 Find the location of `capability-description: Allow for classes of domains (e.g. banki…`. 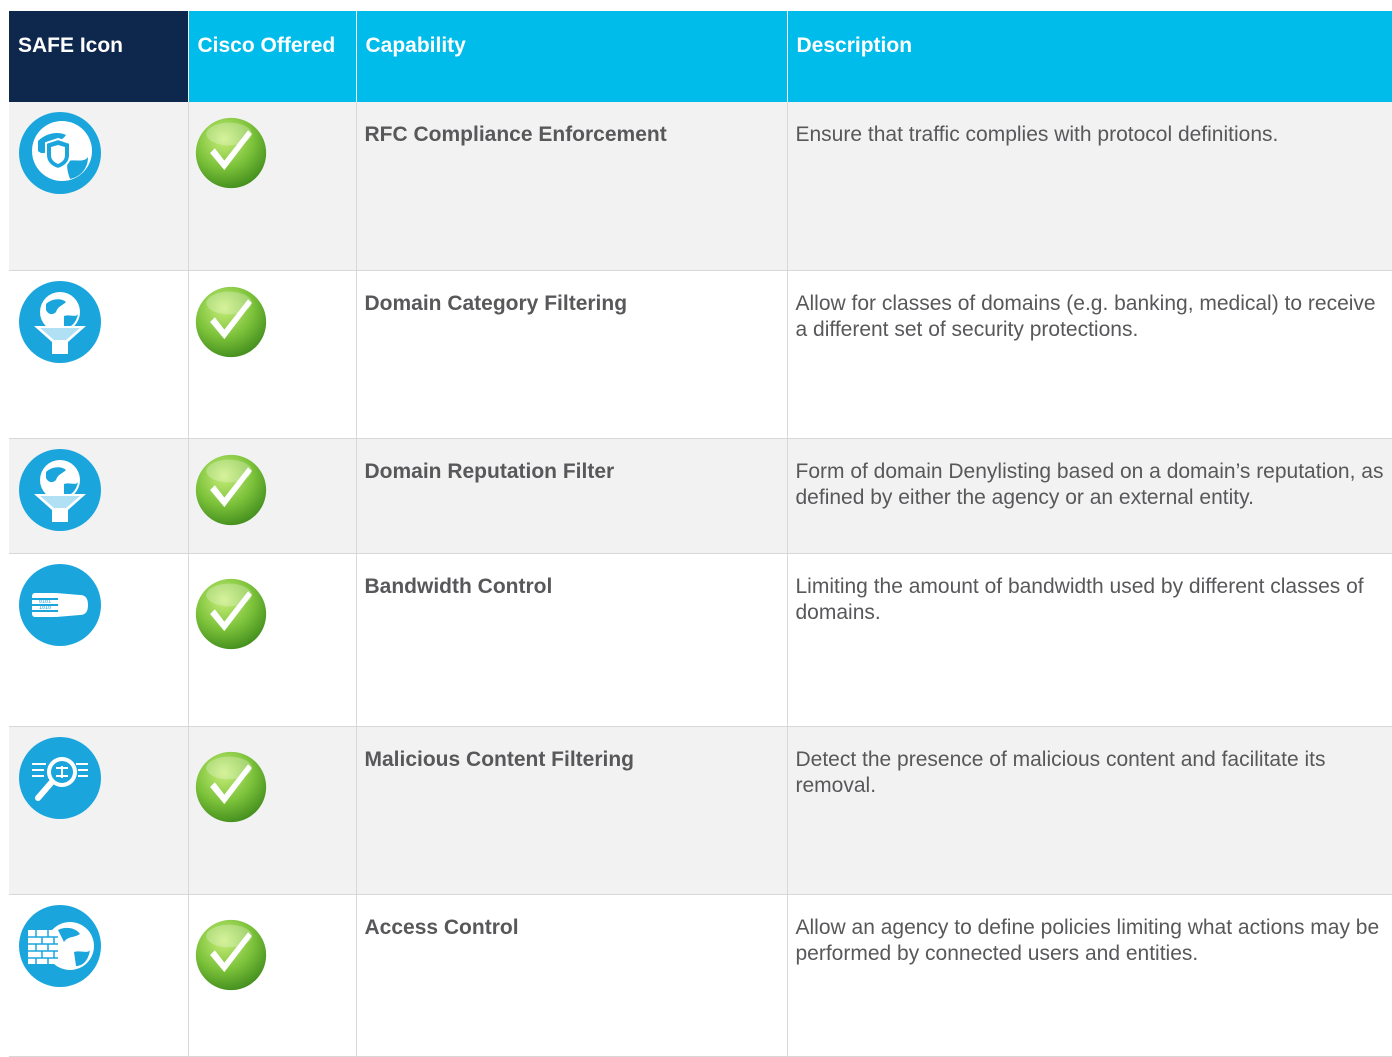

capability-description: Allow for classes of domains (e.g. banki… is located at coordinates (1089, 354).